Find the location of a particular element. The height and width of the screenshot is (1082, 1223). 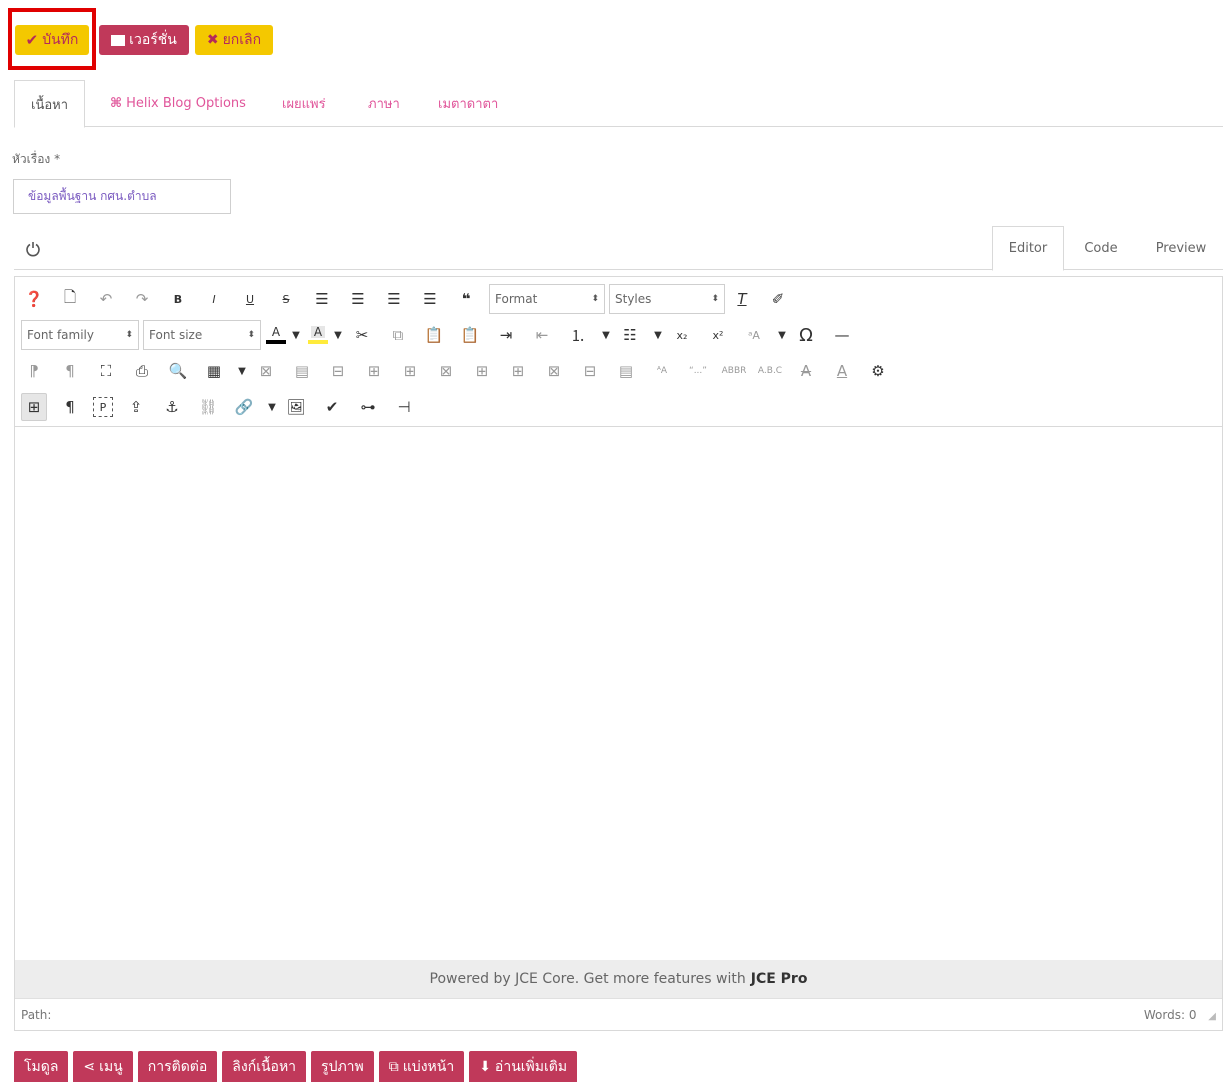

rtl-icon: ¶ is located at coordinates (70, 371).